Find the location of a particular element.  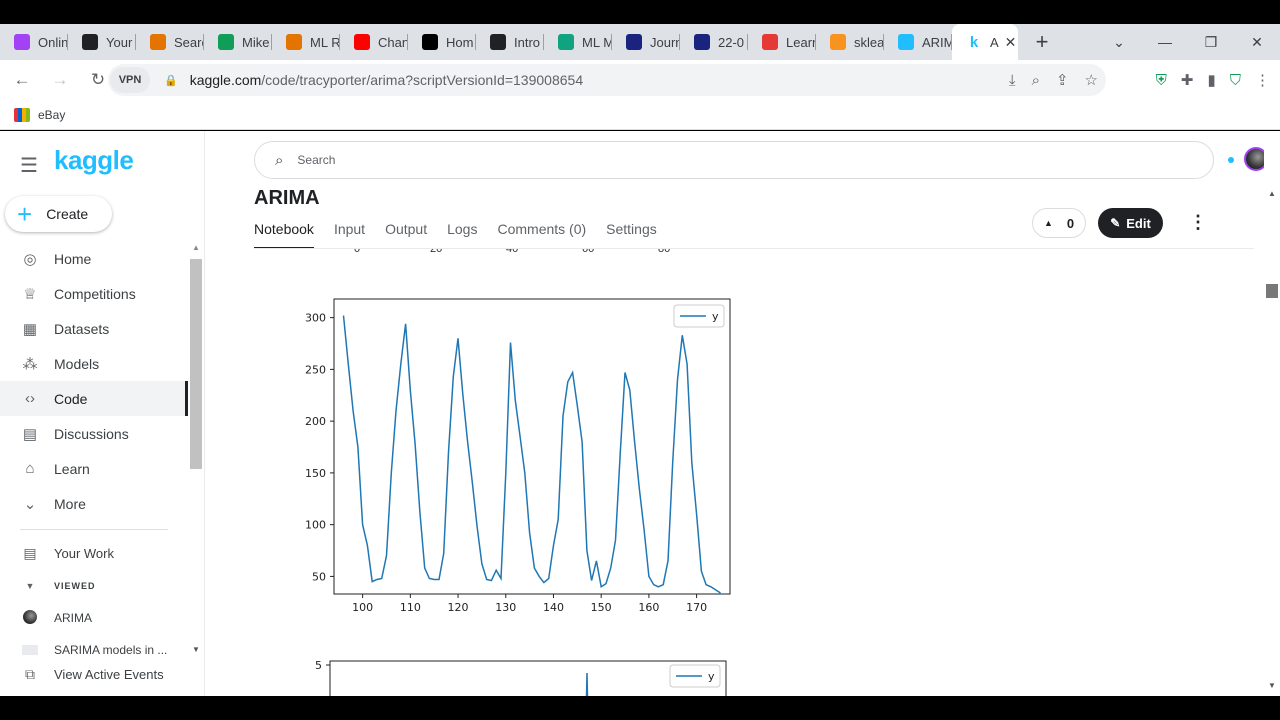

view-active-events-label: View Active Events is located at coordinates (109, 674).